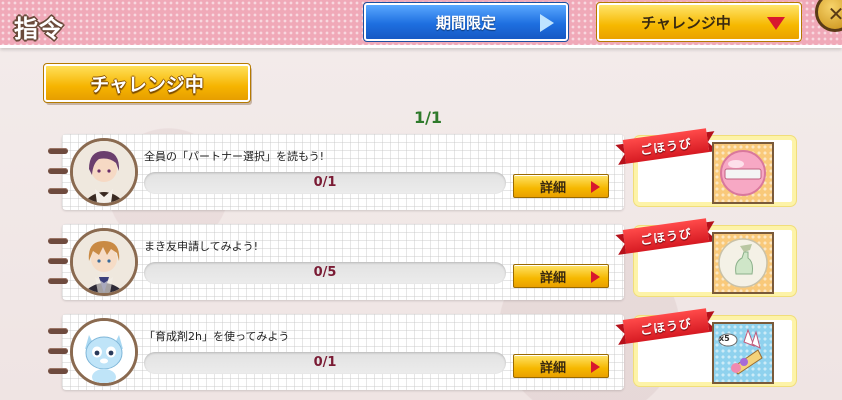 Image resolution: width=842 pixels, height=400 pixels. I want to click on progress-label: 0/5, so click(325, 272).